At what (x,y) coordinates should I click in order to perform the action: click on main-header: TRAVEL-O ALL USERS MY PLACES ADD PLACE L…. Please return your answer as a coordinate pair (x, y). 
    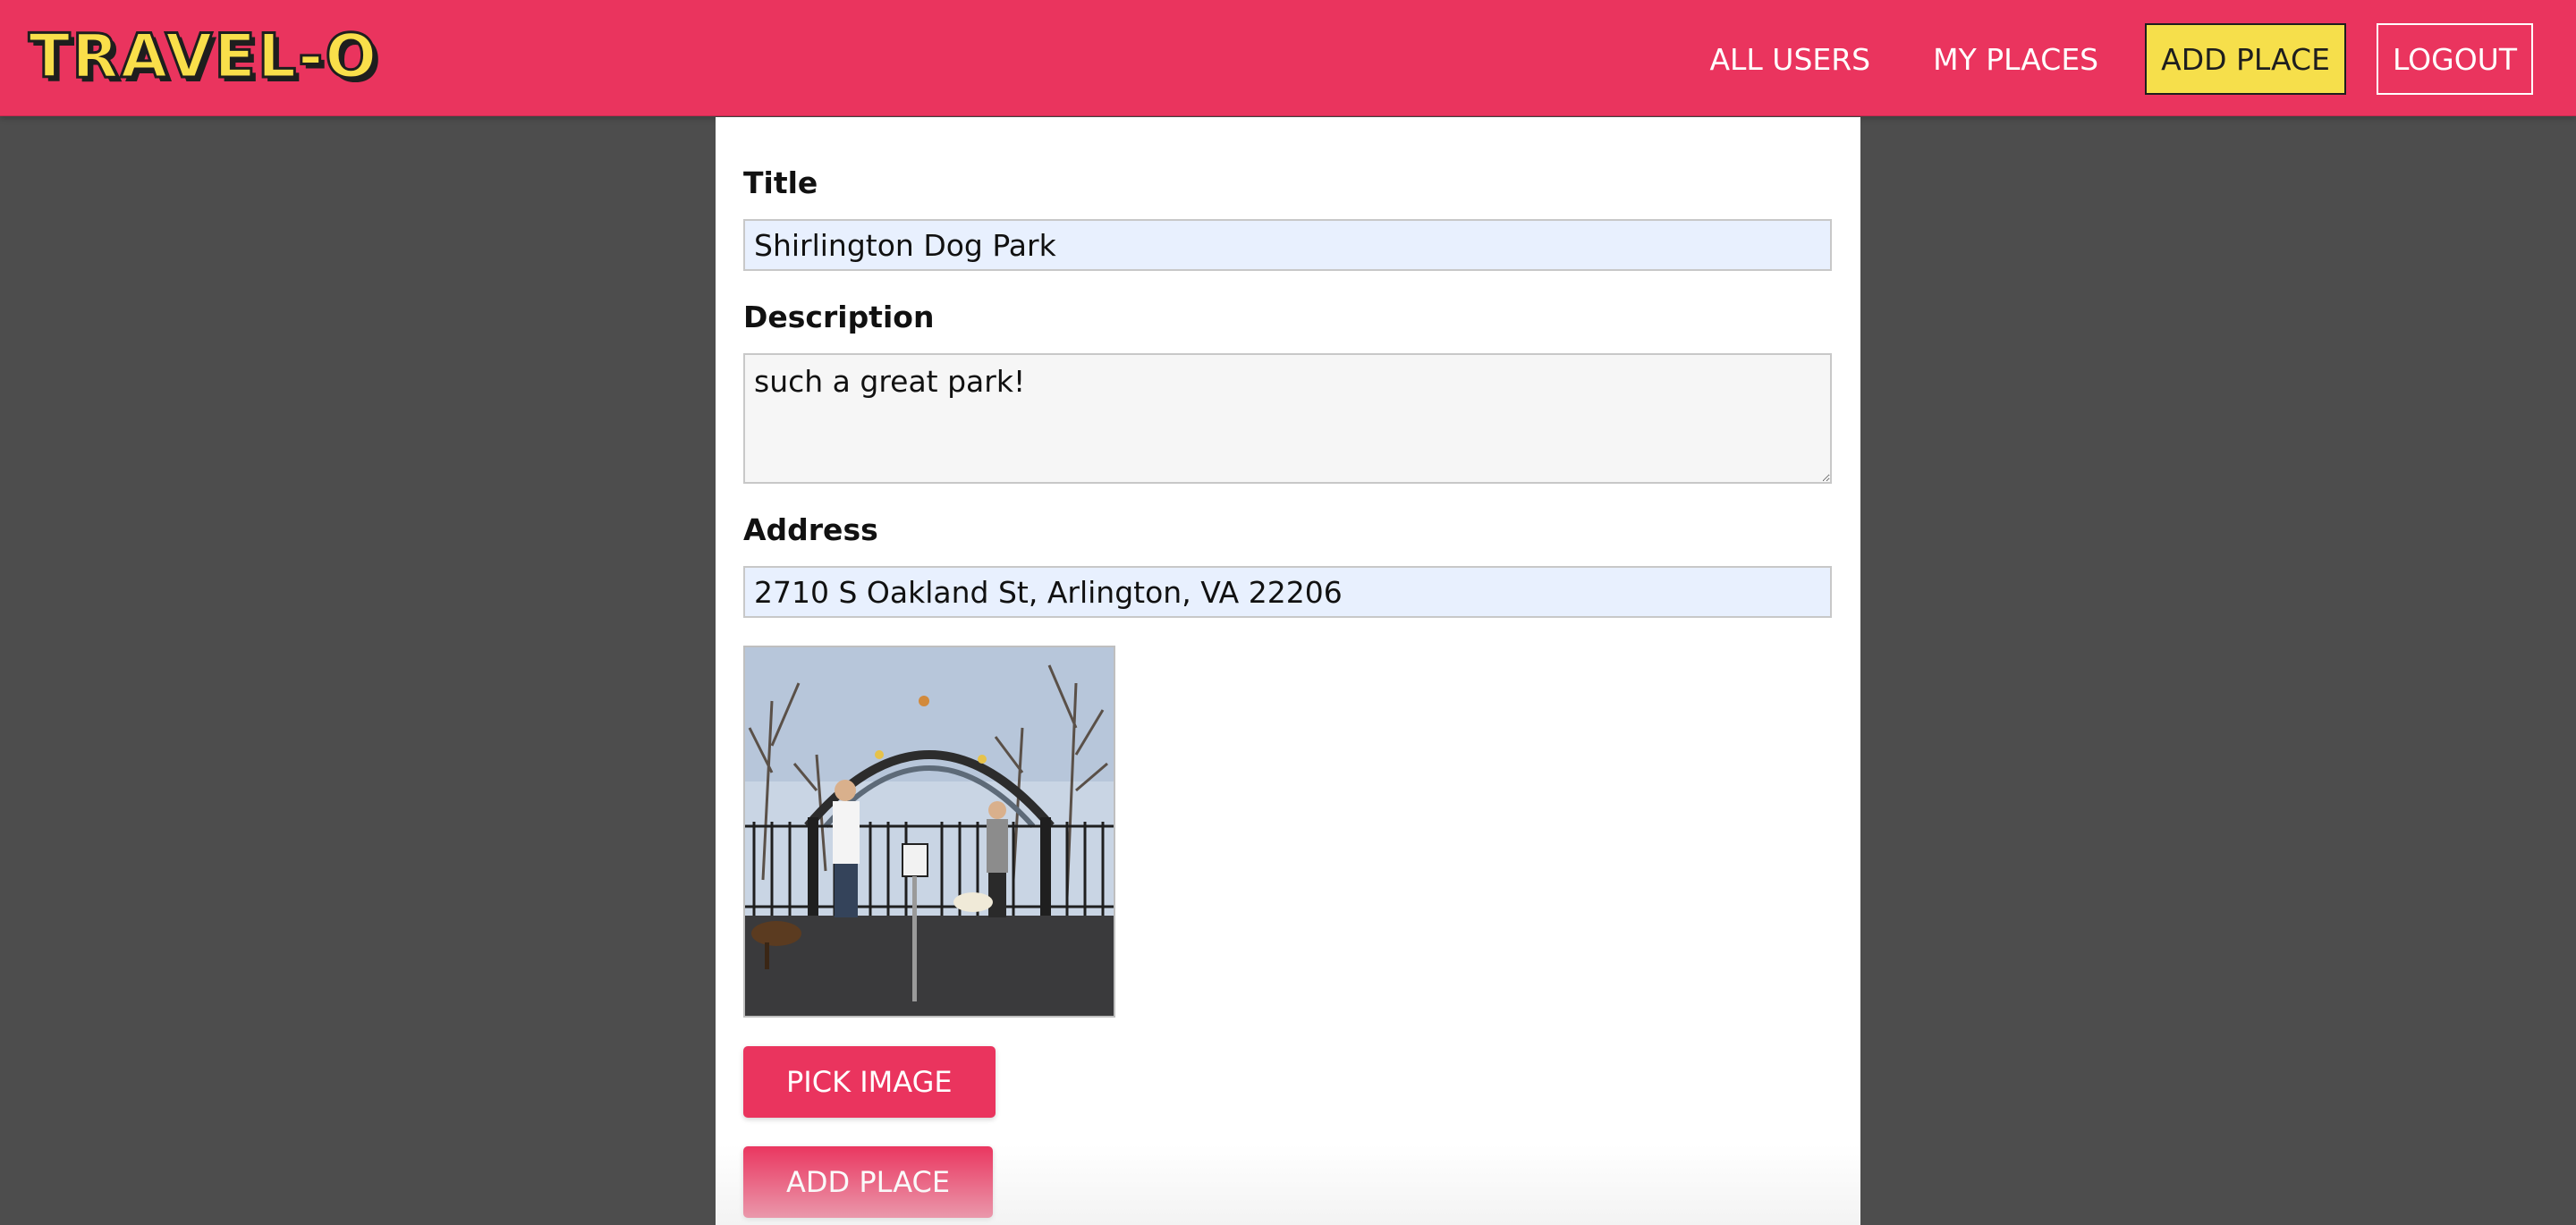
    Looking at the image, I should click on (1288, 58).